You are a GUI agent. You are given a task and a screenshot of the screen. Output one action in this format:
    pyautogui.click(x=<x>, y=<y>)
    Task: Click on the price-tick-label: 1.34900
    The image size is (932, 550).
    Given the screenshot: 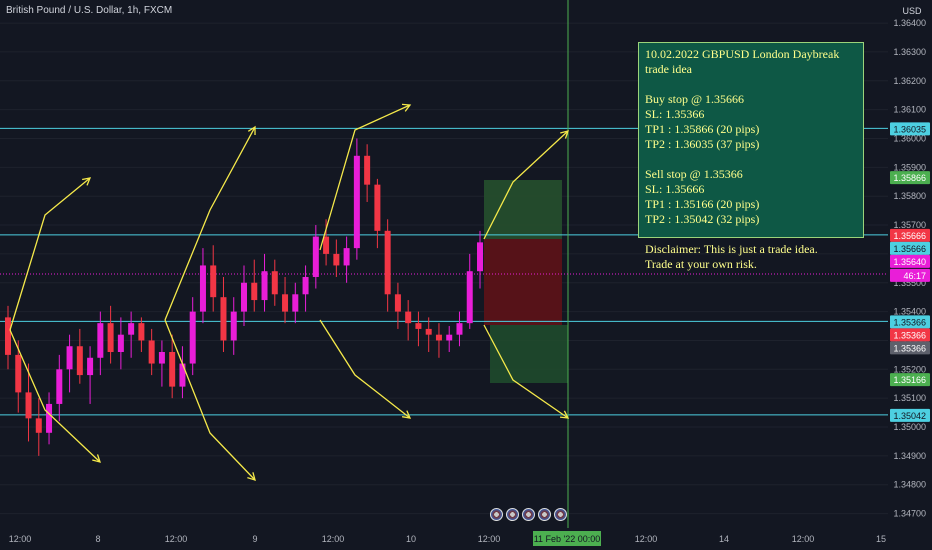 What is the action you would take?
    pyautogui.click(x=909, y=456)
    